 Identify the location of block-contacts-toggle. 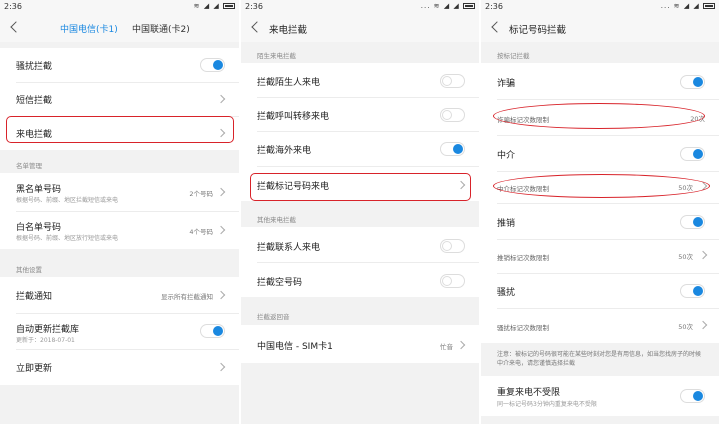
(452, 246).